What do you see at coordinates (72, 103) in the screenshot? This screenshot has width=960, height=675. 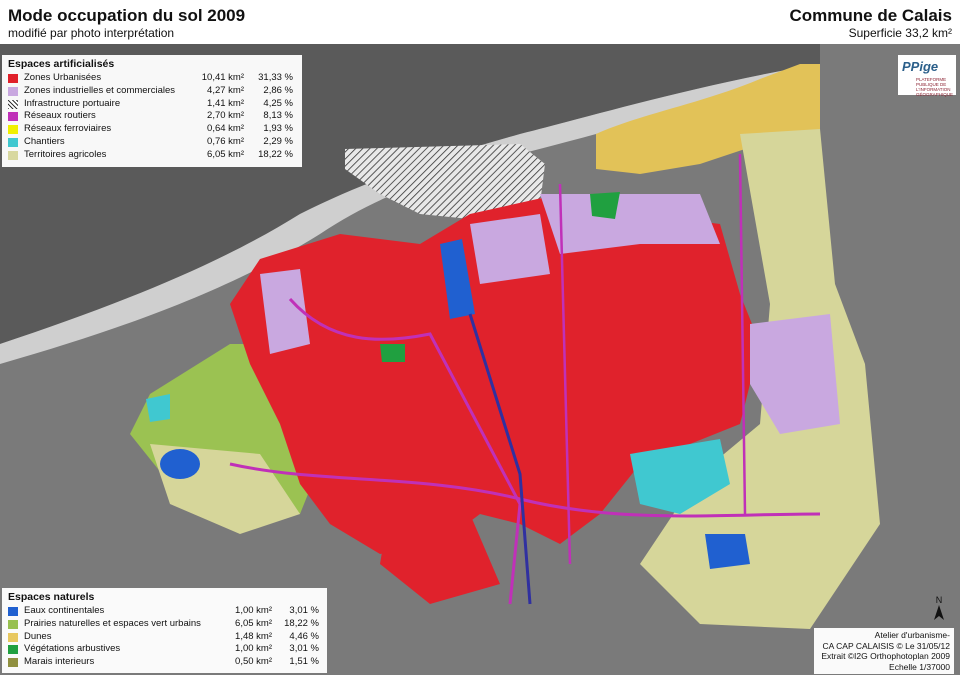 I see `legend-label: Infrastructure portuaire` at bounding box center [72, 103].